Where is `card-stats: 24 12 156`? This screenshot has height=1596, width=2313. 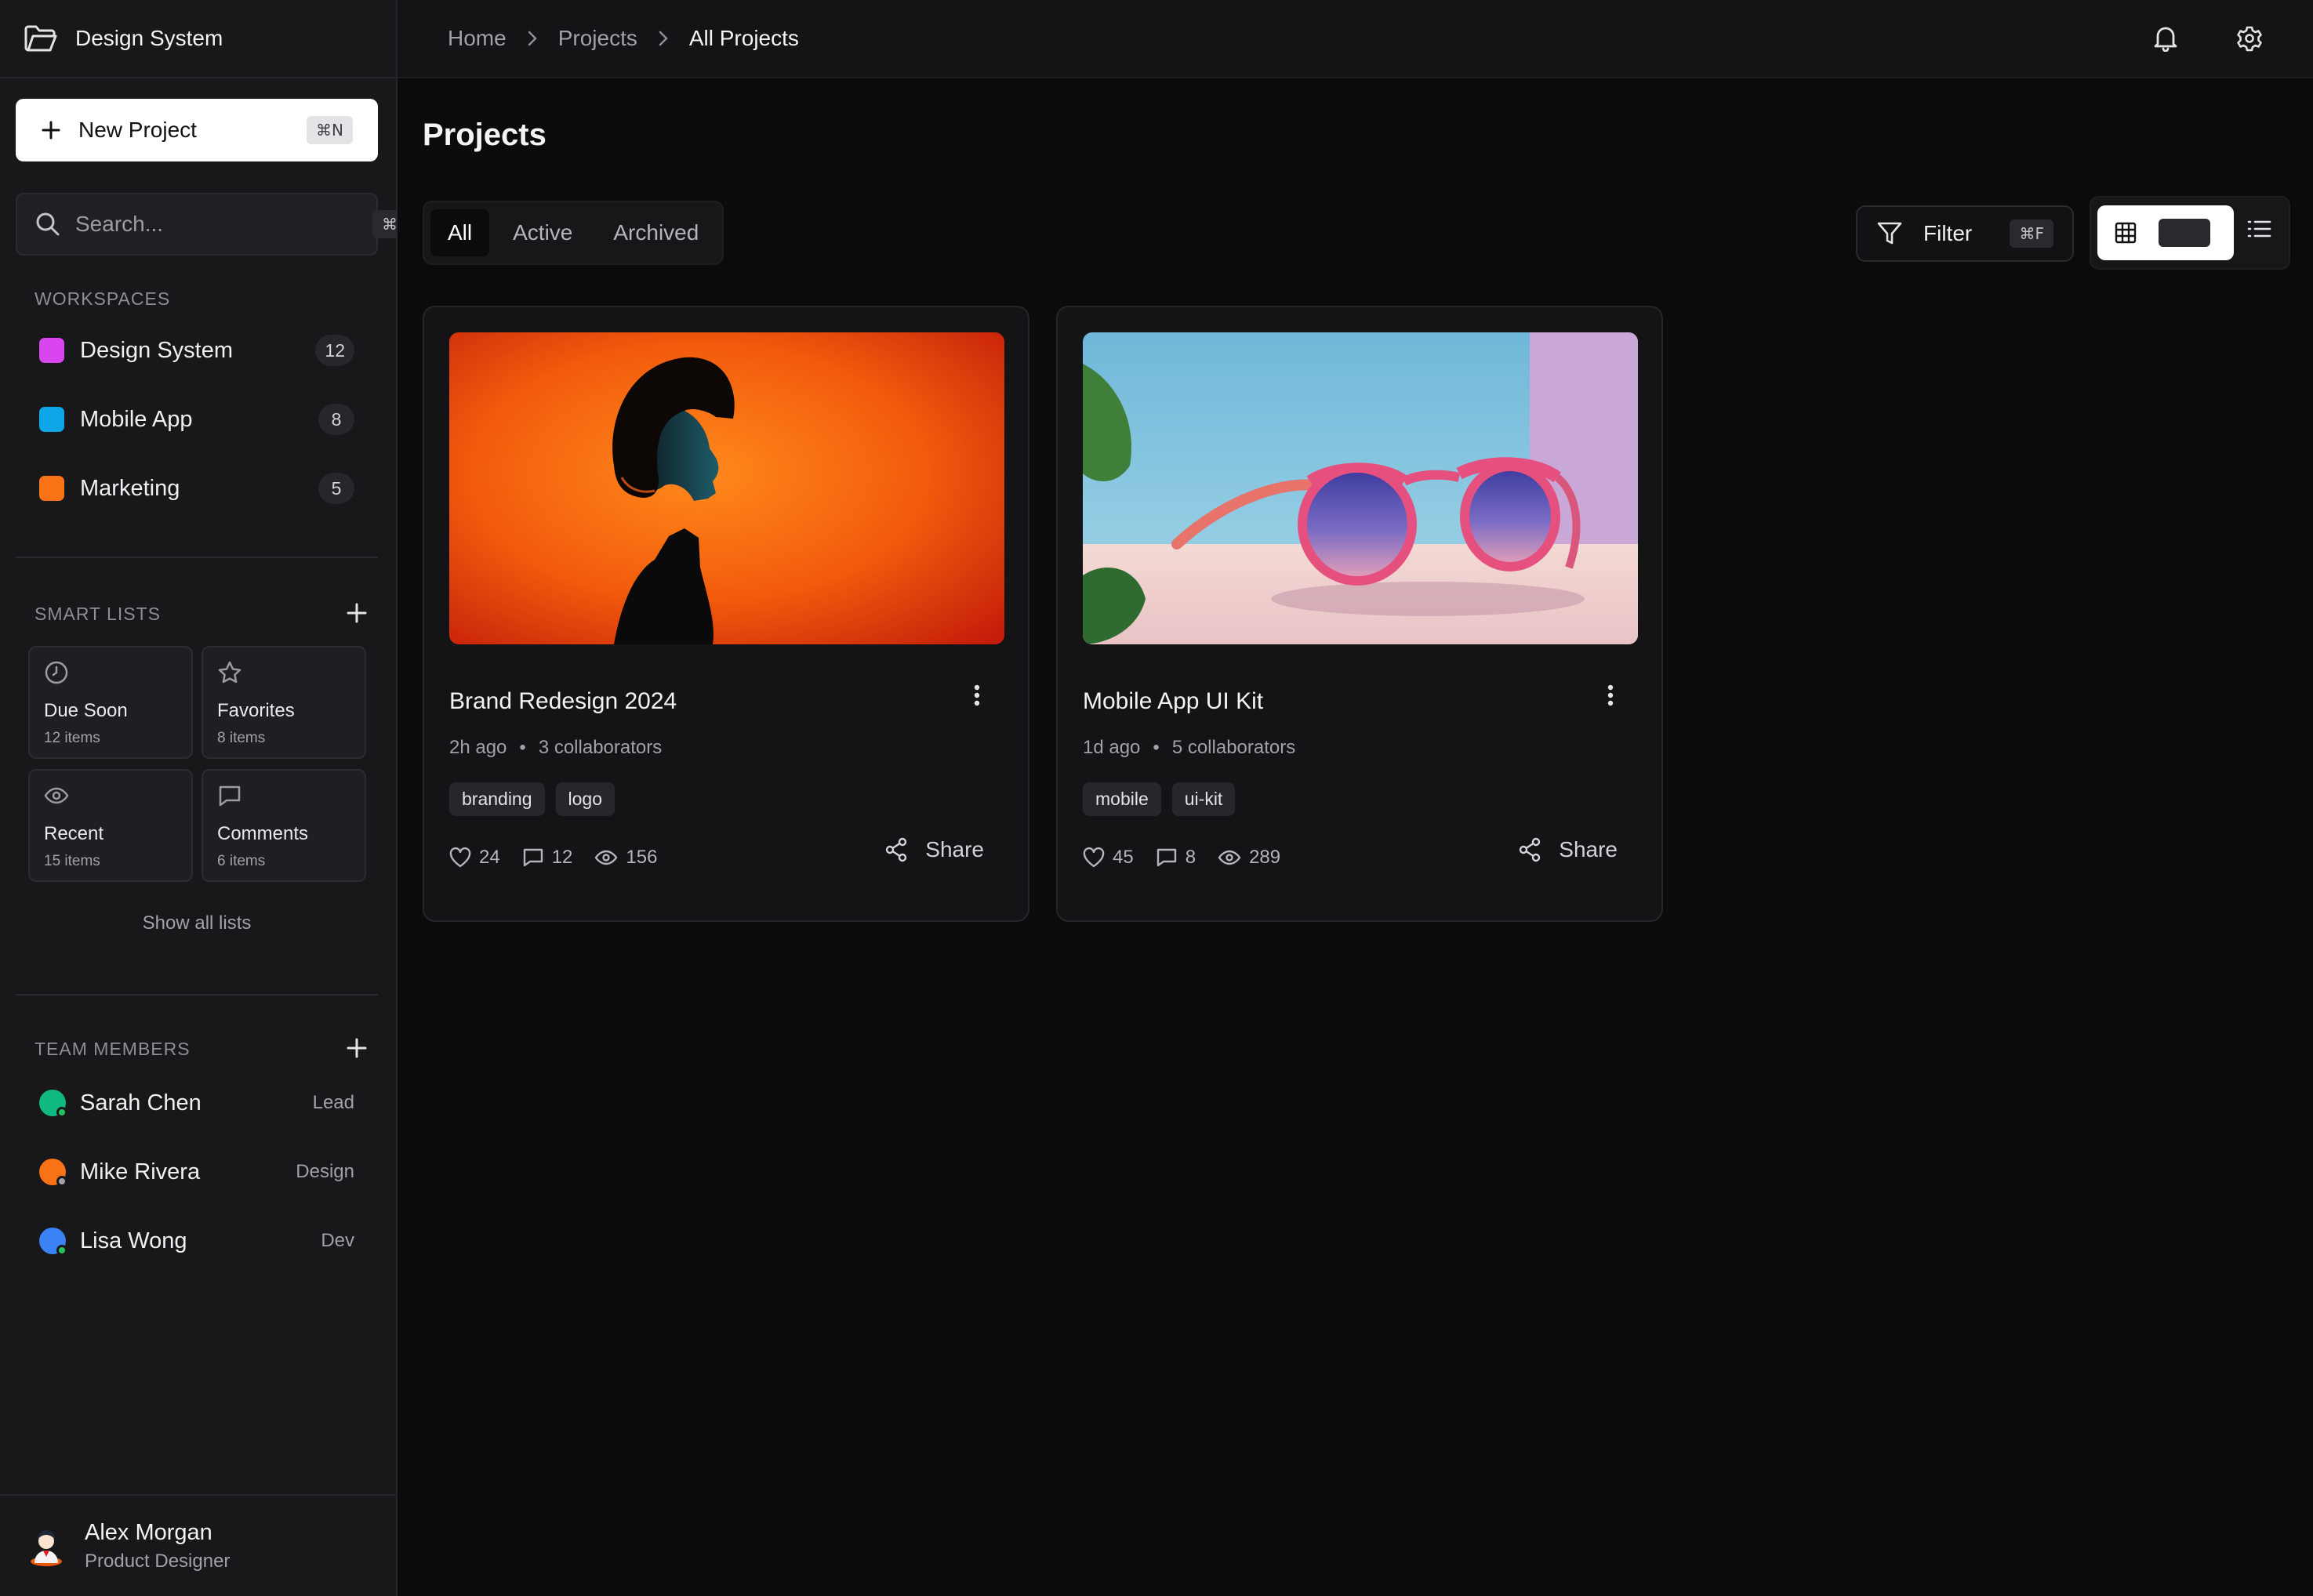
card-stats: 24 12 156 is located at coordinates (553, 858).